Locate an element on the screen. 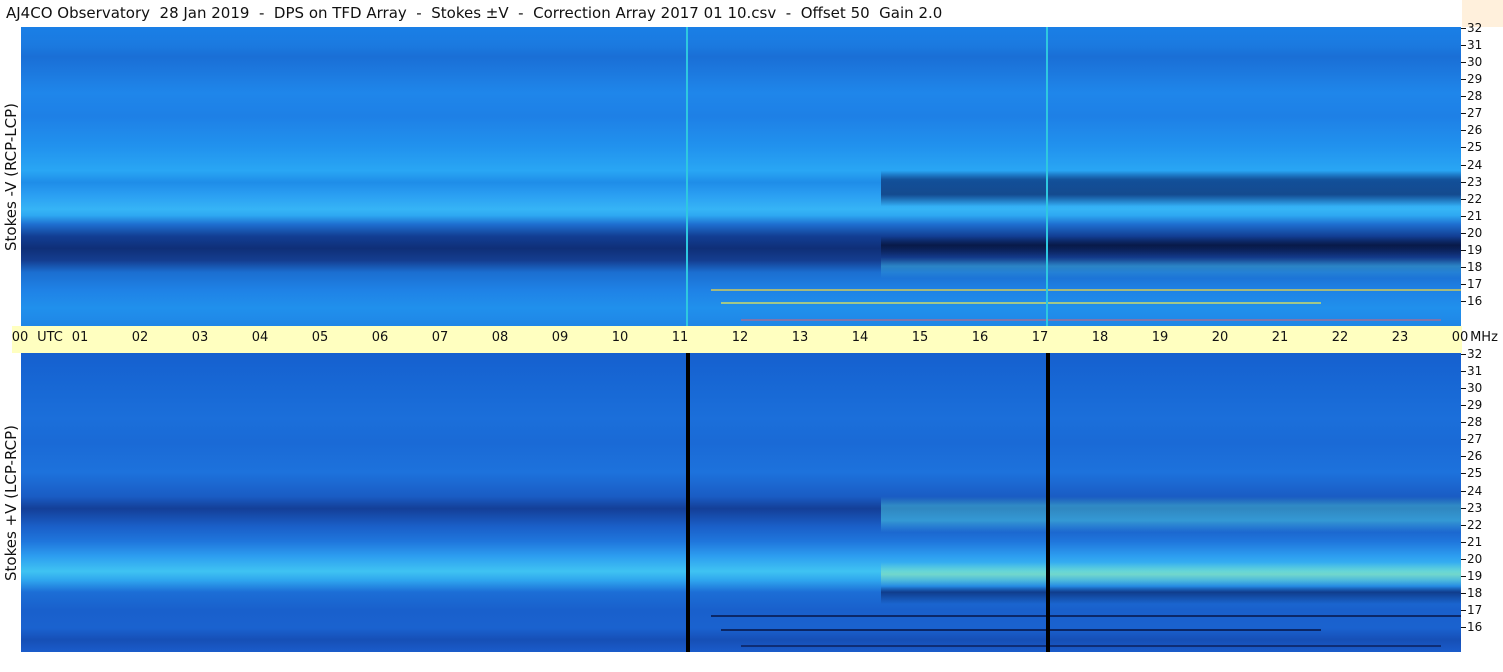  time-label: 22 is located at coordinates (1340, 337).